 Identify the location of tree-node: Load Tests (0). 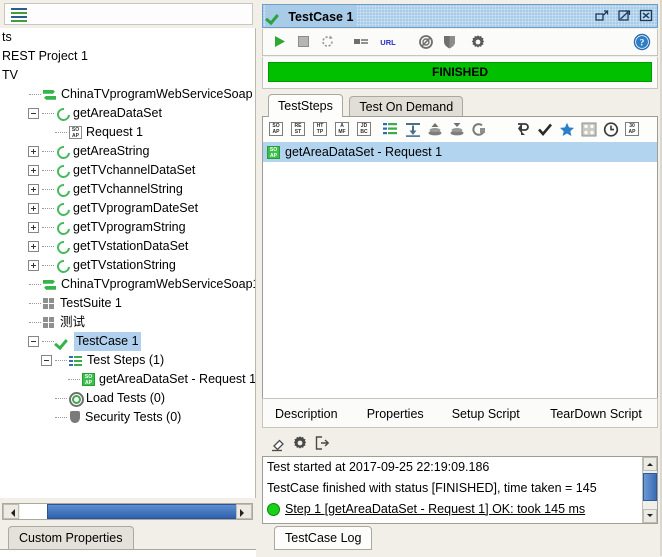
(127, 398).